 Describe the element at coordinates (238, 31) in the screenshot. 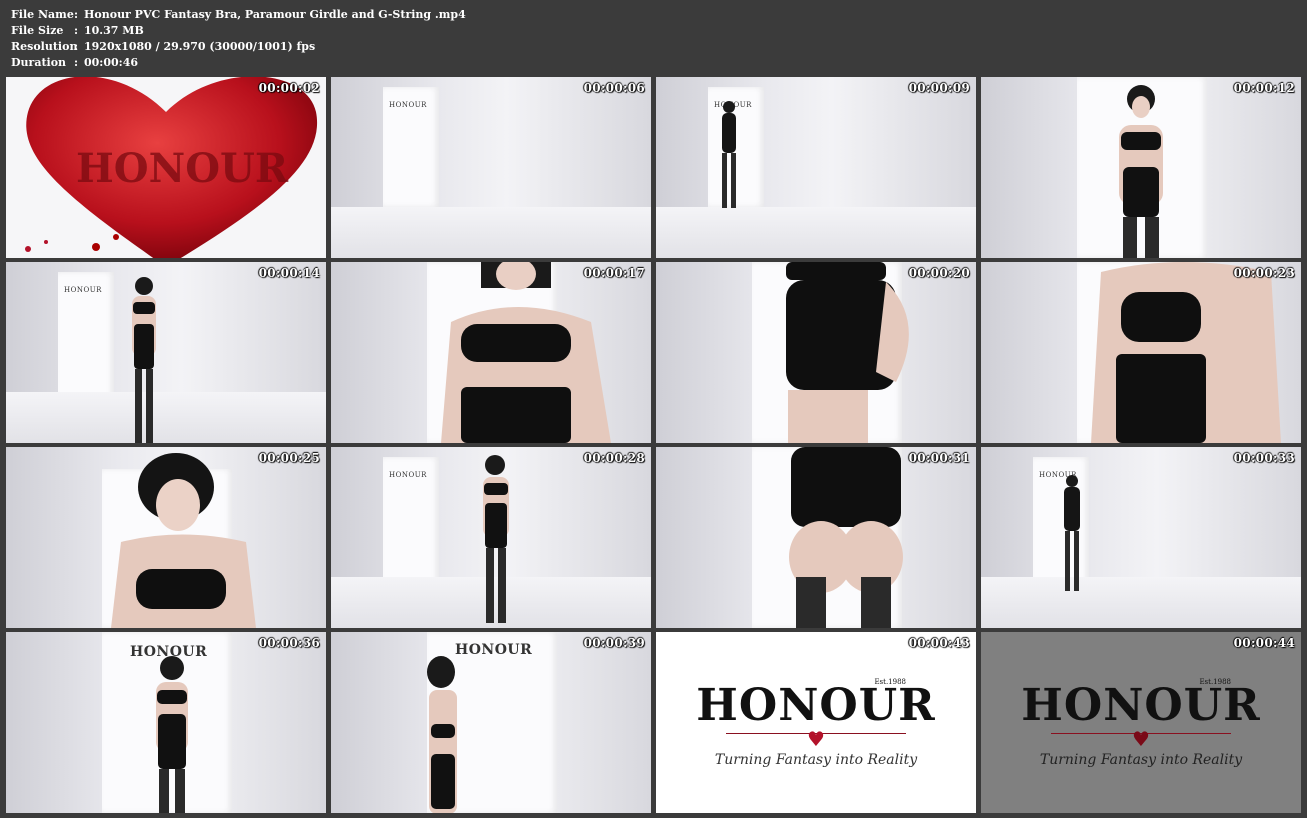

I see `file-size-row: File Size : 10.37 MB` at that location.